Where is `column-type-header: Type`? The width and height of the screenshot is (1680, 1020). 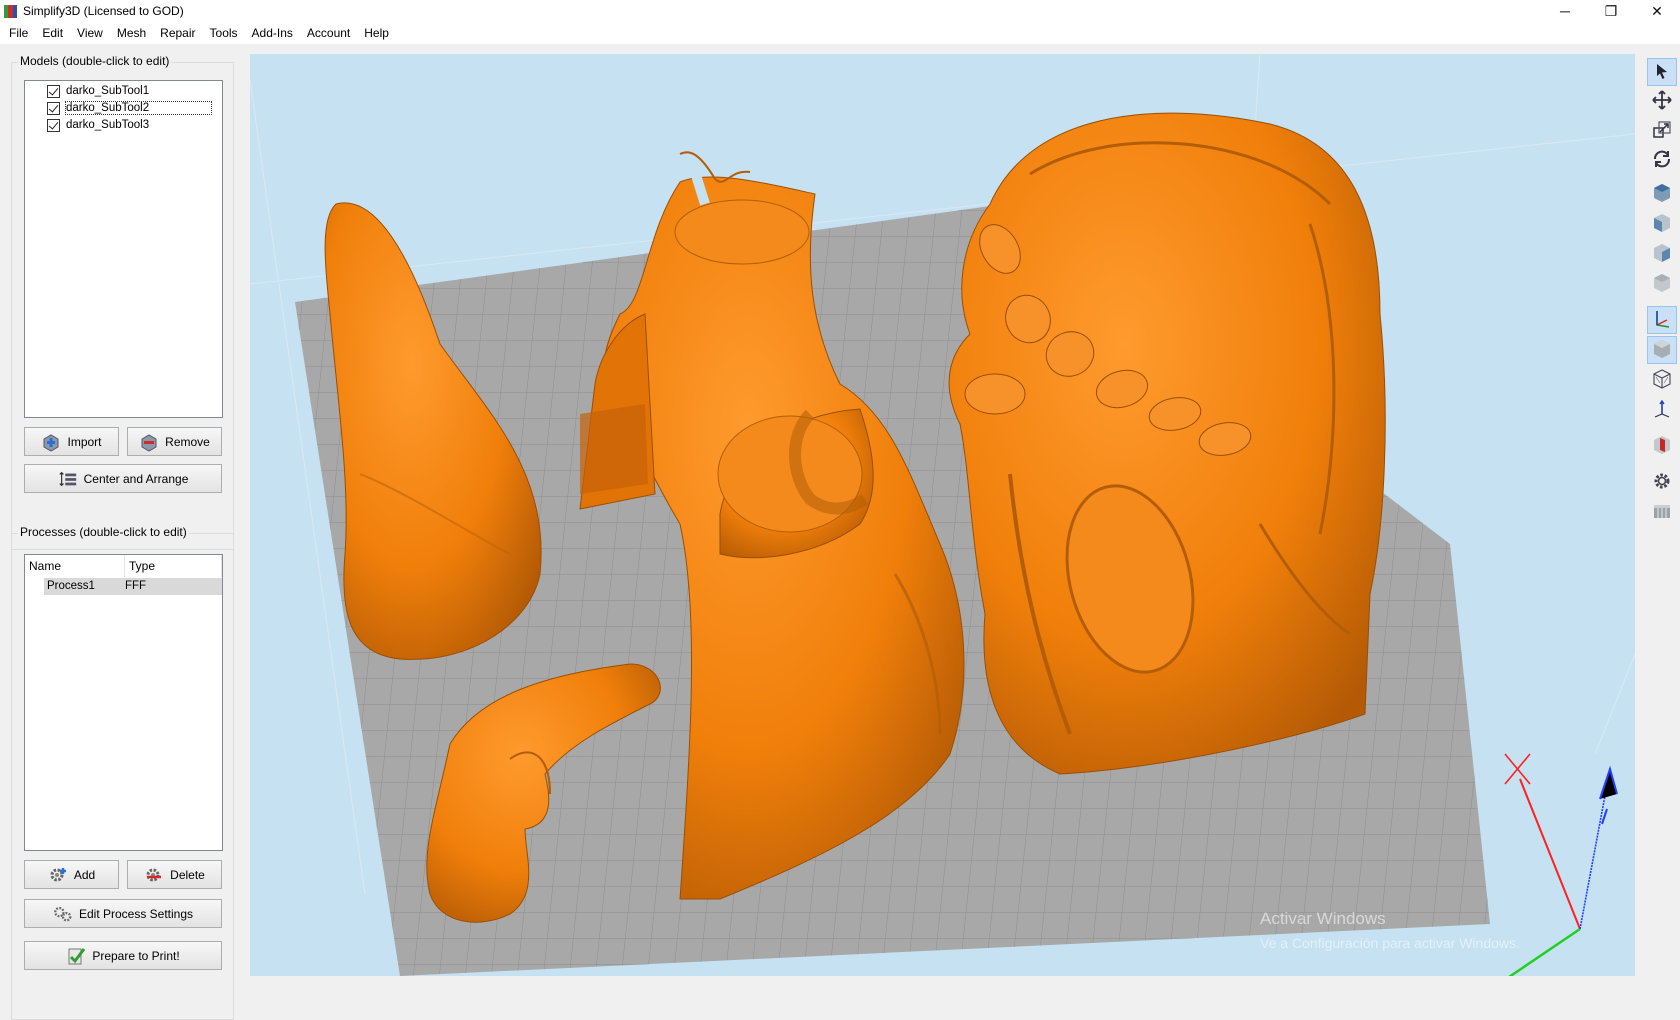
column-type-header: Type is located at coordinates (173, 566).